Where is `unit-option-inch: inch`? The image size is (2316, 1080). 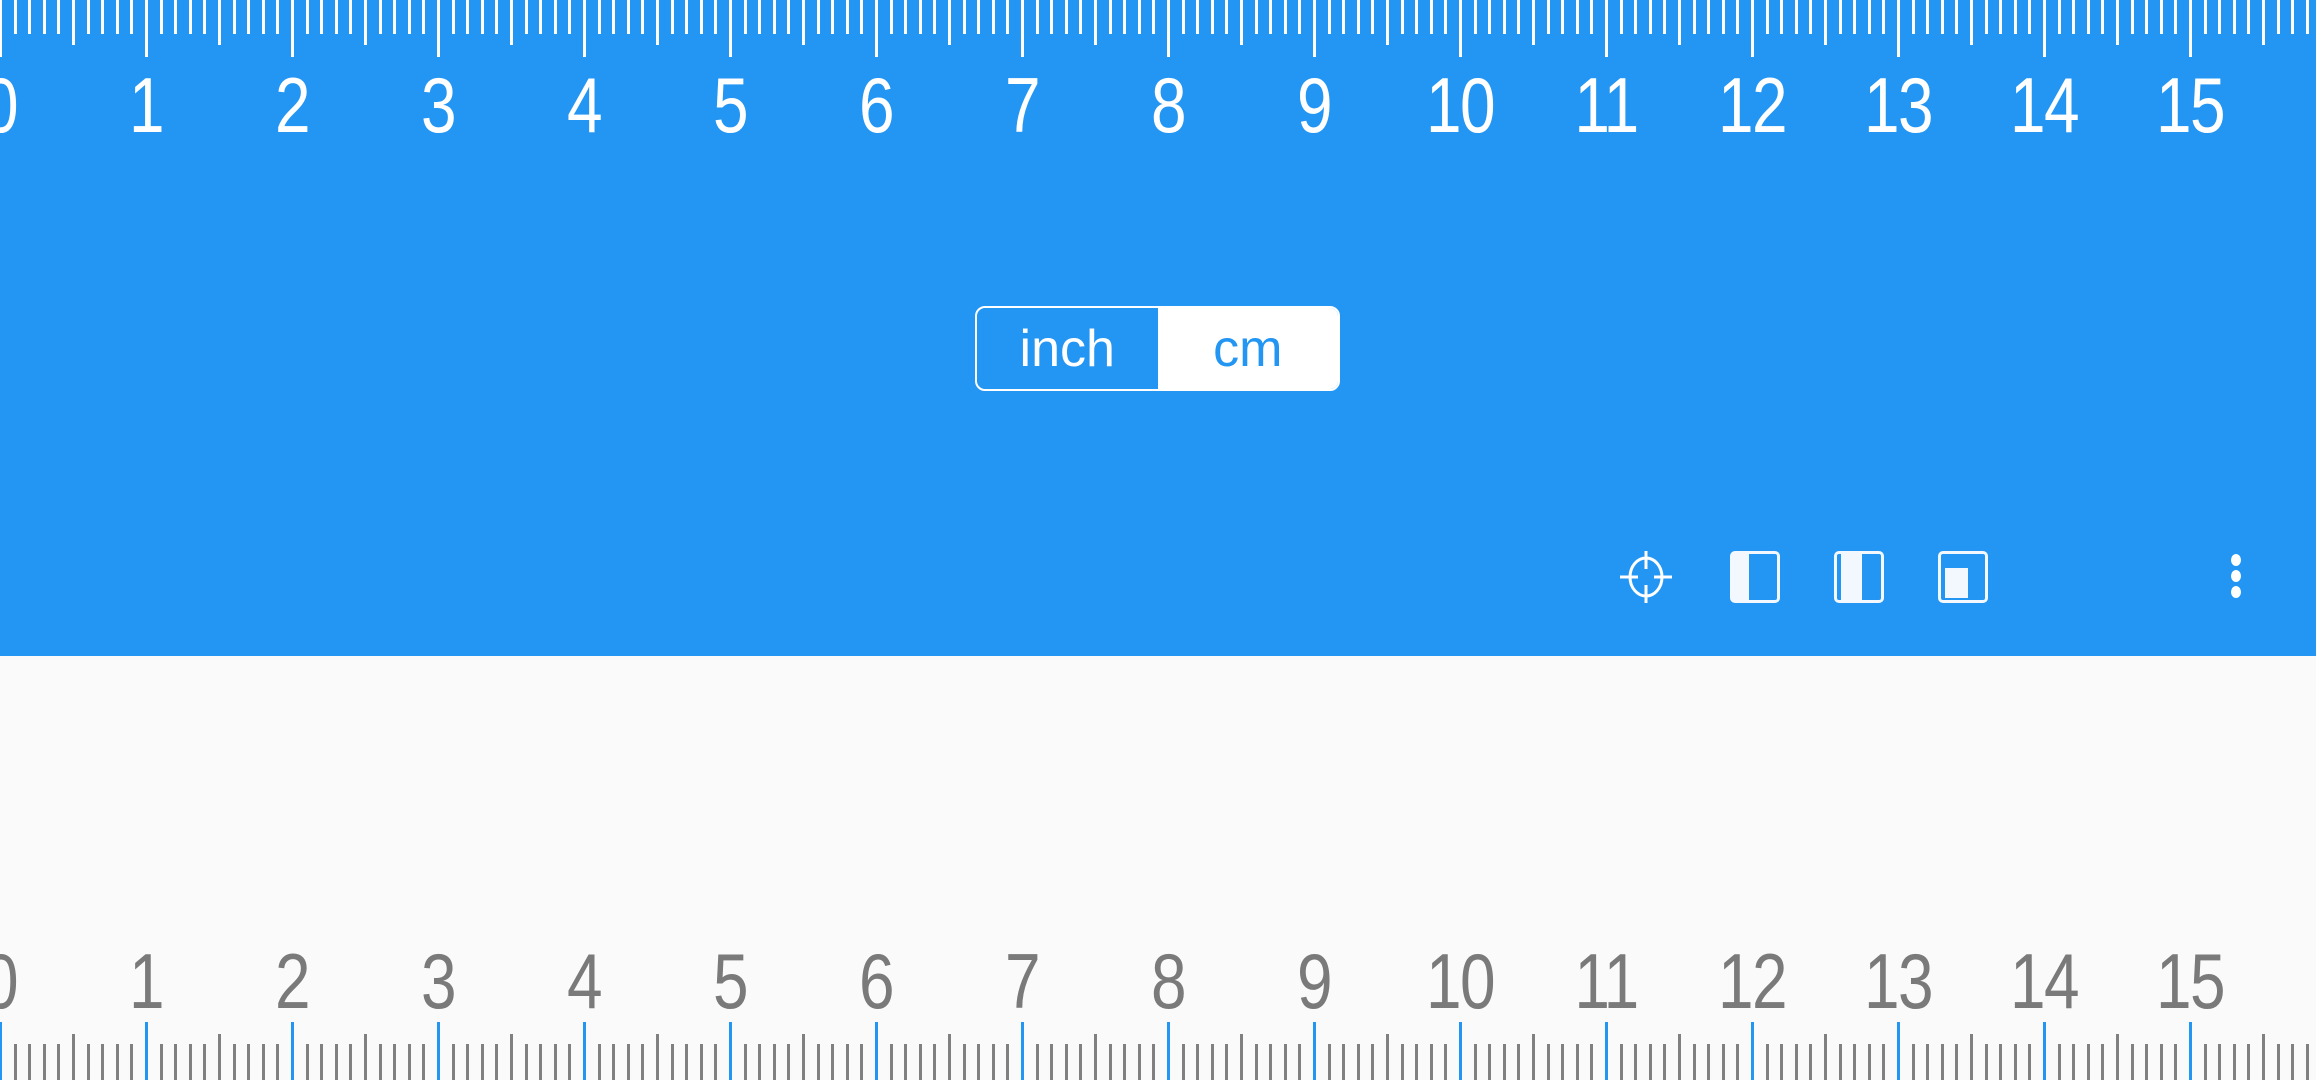
unit-option-inch: inch is located at coordinates (1067, 348).